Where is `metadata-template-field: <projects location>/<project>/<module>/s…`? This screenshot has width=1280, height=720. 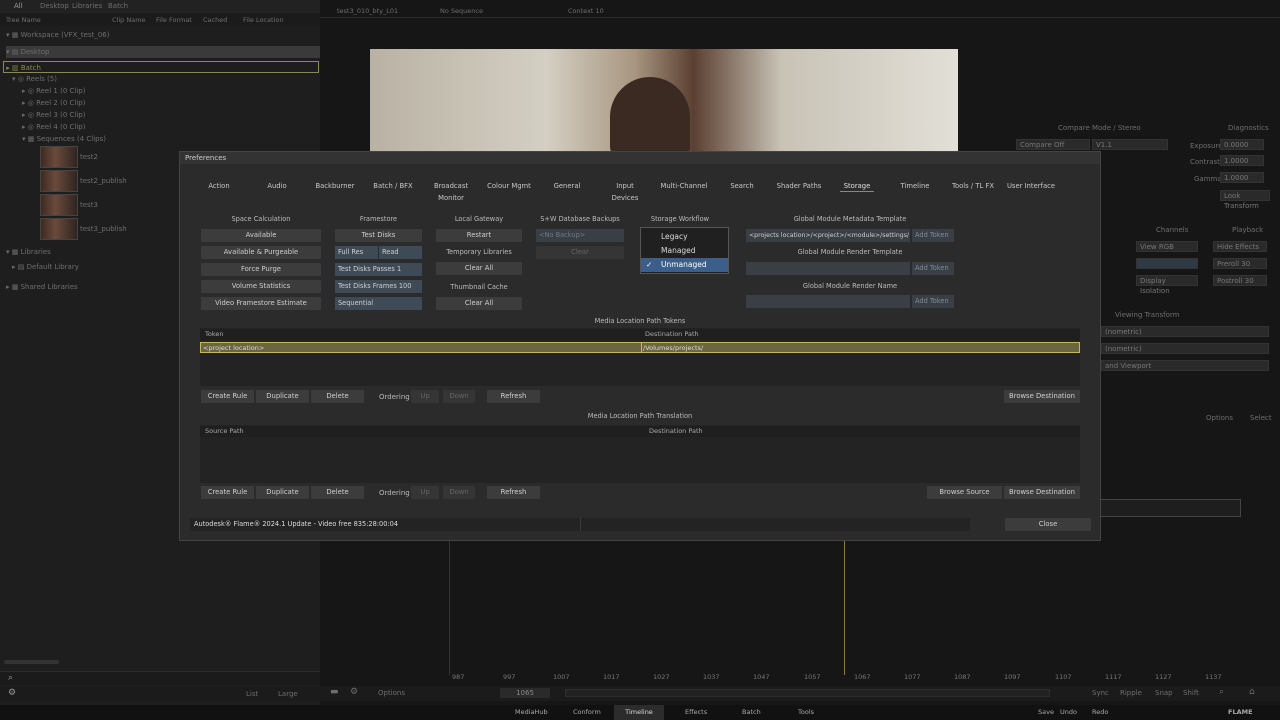
metadata-template-field: <projects location>/<project>/<module>/s… is located at coordinates (828, 235).